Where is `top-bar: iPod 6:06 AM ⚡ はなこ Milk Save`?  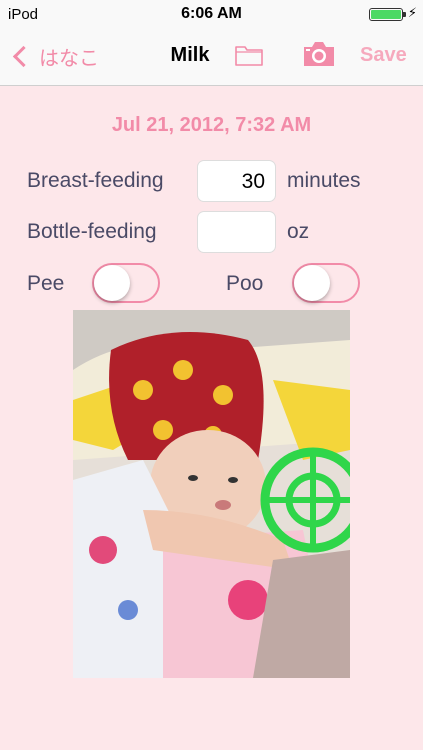
top-bar: iPod 6:06 AM ⚡ はなこ Milk Save is located at coordinates (211, 43).